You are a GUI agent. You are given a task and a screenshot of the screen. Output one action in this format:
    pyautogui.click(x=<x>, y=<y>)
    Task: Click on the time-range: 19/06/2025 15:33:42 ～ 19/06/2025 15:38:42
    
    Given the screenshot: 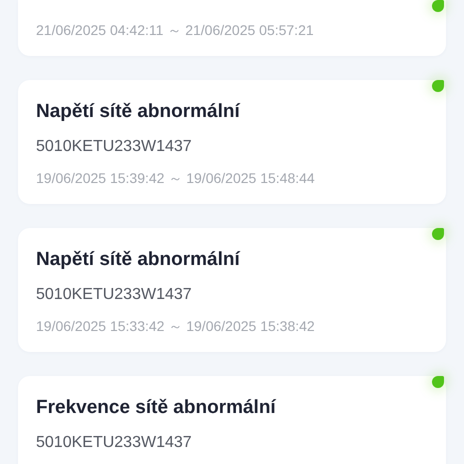 What is the action you would take?
    pyautogui.click(x=176, y=326)
    